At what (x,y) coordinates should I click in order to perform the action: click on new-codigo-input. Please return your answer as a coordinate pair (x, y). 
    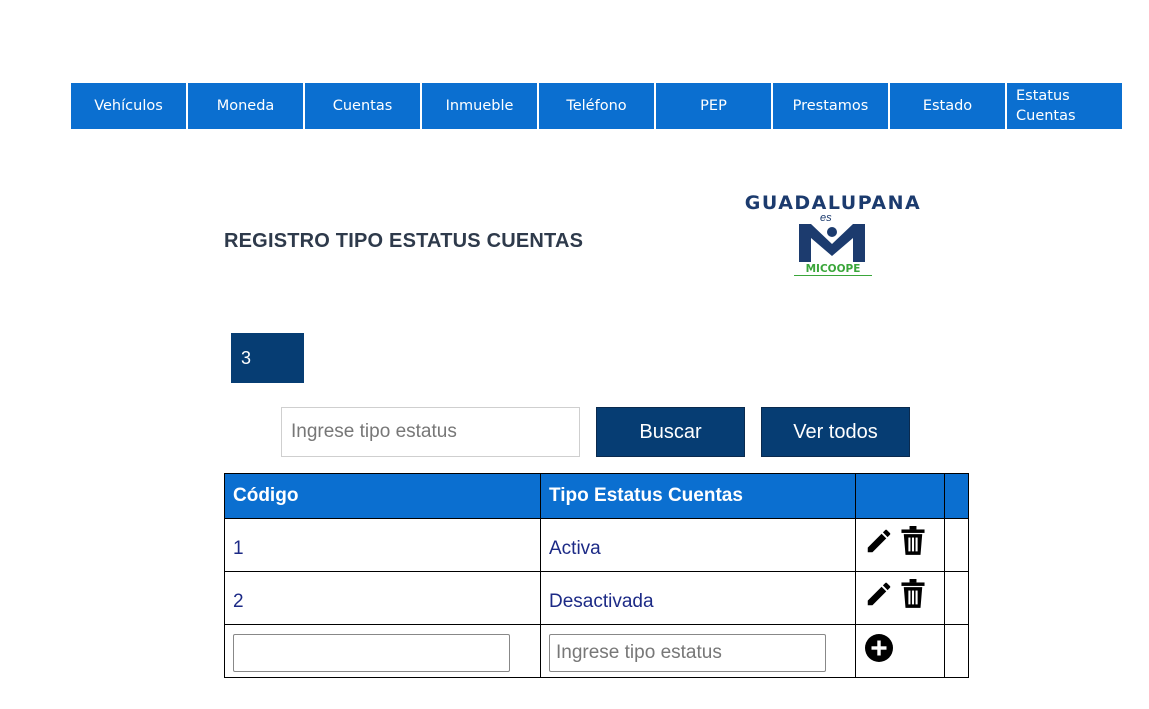
    Looking at the image, I should click on (371, 653).